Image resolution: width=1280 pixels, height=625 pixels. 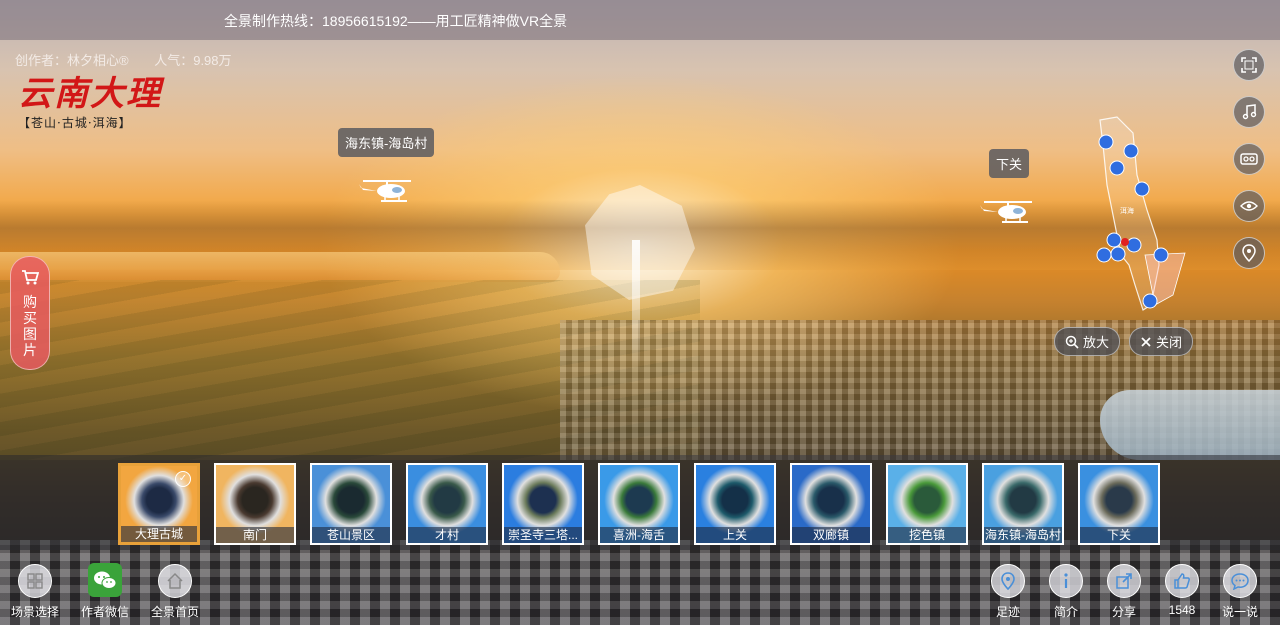 I want to click on hotspot-label-xiaguan: 下关, so click(x=1009, y=163).